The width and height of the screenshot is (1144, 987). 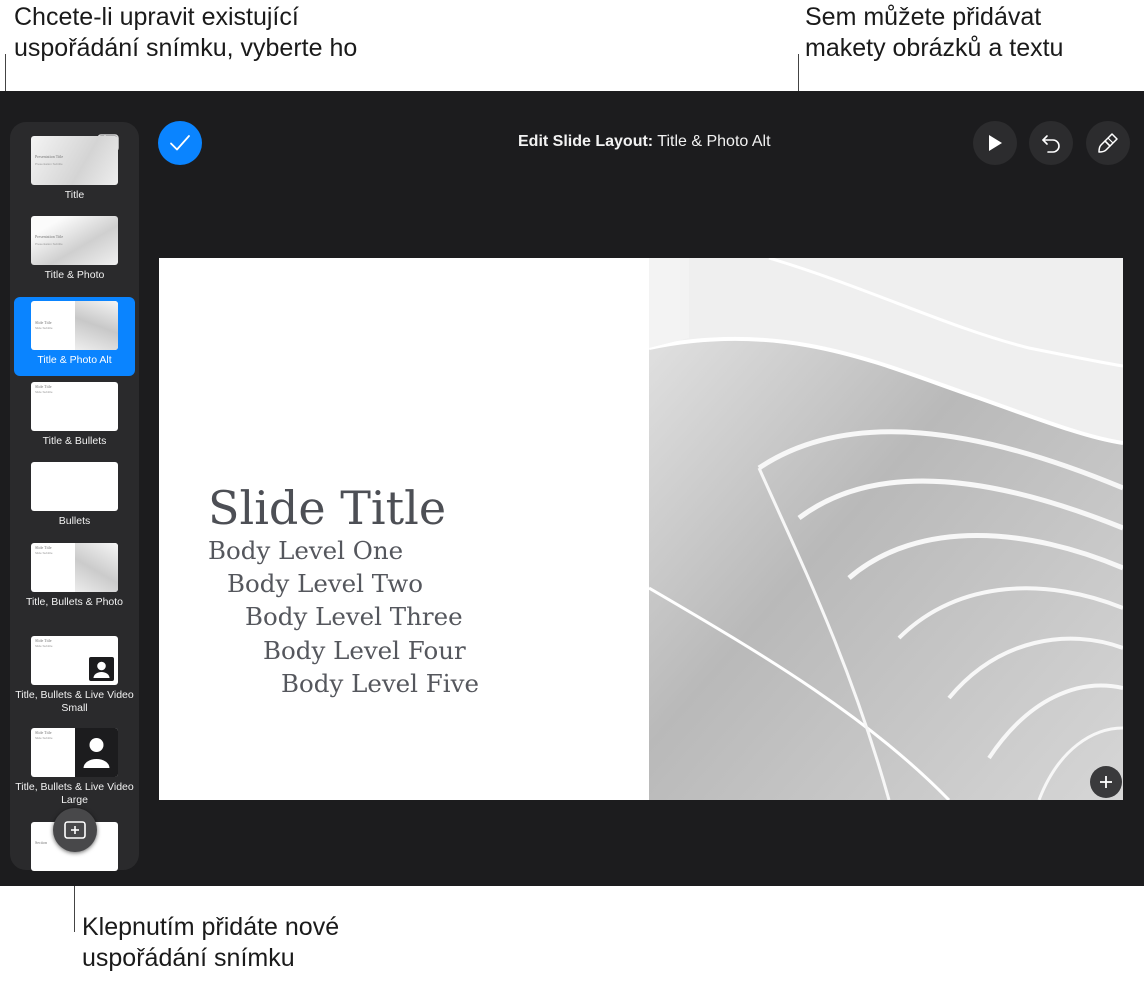 What do you see at coordinates (354, 617) in the screenshot?
I see `body-level-3: Body Level Three` at bounding box center [354, 617].